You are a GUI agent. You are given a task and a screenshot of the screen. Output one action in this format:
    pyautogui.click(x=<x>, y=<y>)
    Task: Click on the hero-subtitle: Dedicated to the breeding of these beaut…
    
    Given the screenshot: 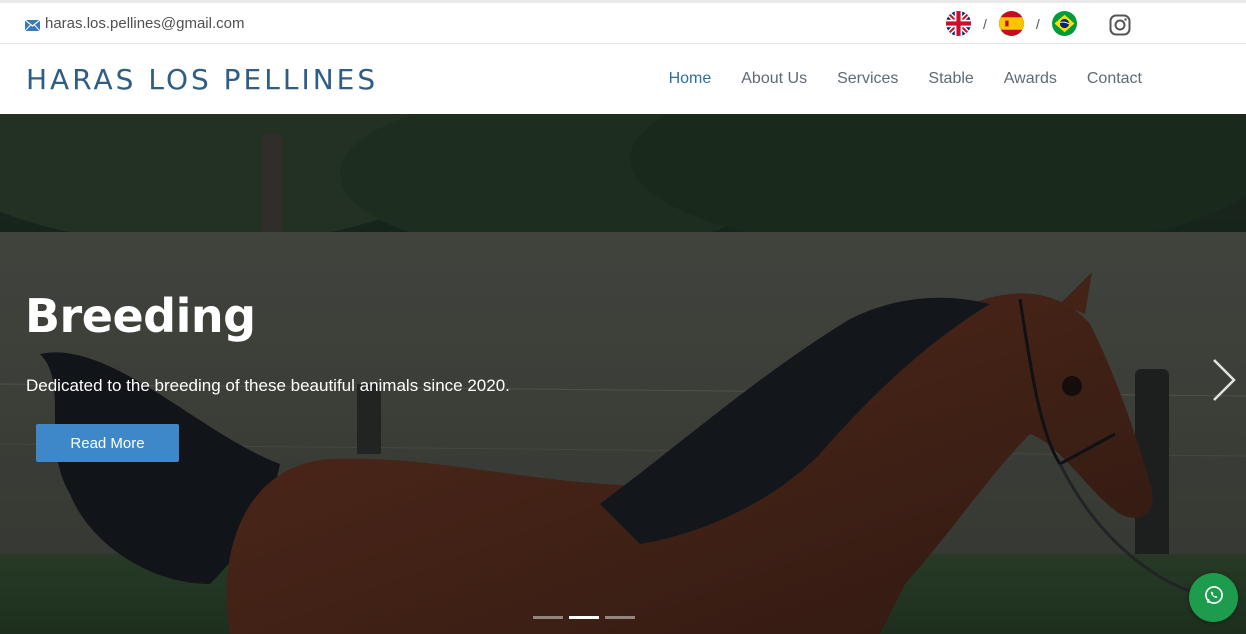 What is the action you would take?
    pyautogui.click(x=268, y=385)
    